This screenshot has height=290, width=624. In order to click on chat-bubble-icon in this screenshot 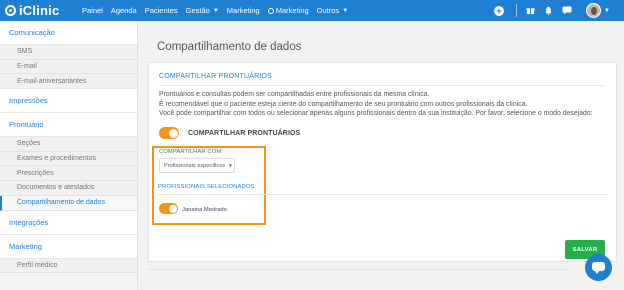, I will do `click(598, 268)`.